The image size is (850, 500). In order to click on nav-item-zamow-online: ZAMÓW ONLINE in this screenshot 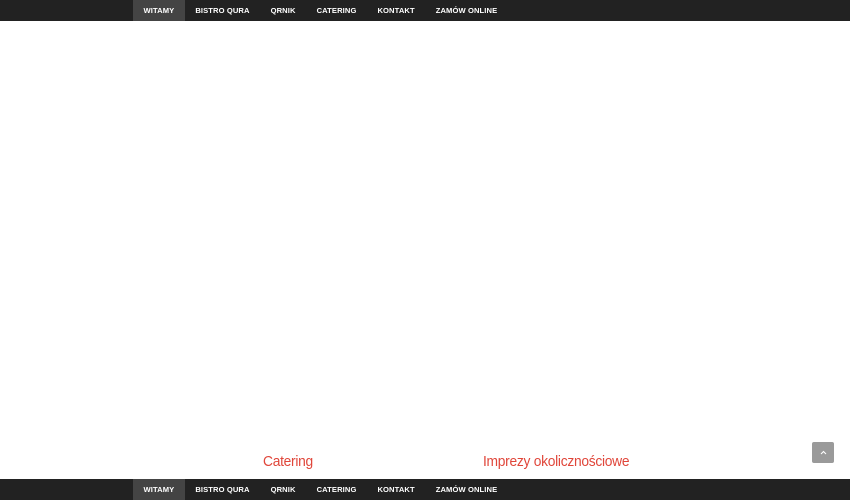, I will do `click(466, 10)`.